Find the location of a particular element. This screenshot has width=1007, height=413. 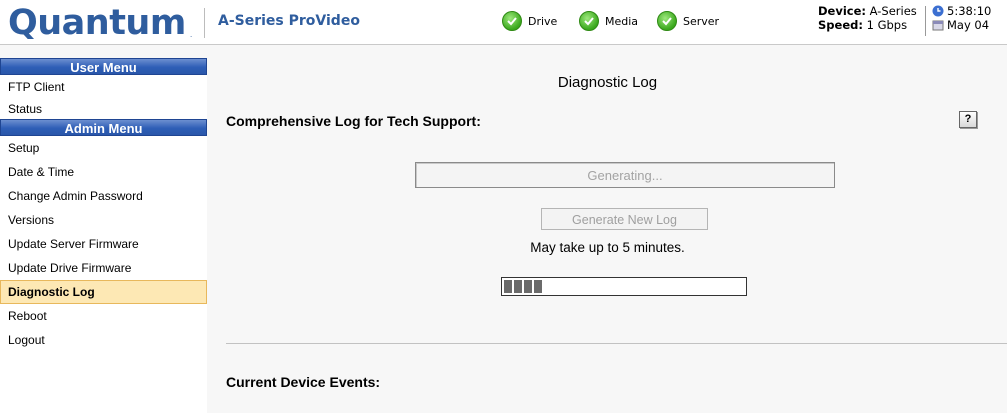

menu-item-logout: Logout is located at coordinates (103, 340).